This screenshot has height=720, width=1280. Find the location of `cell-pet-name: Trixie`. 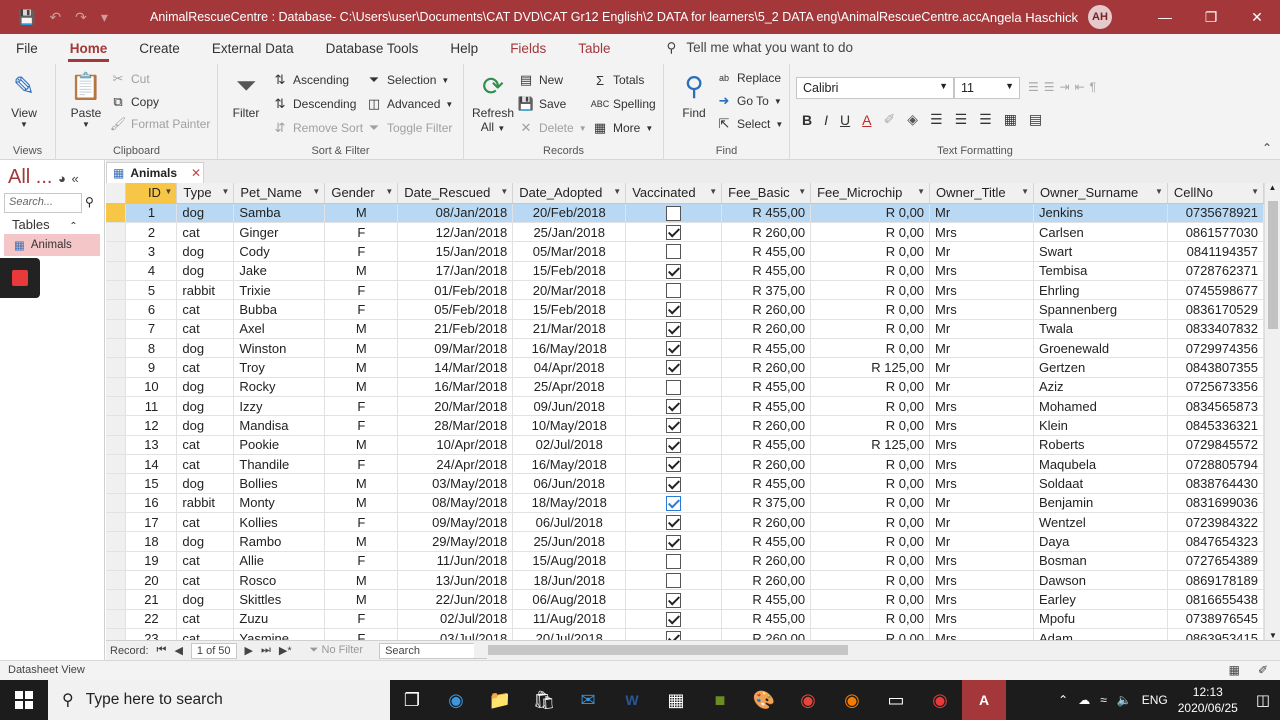

cell-pet-name: Trixie is located at coordinates (279, 290).